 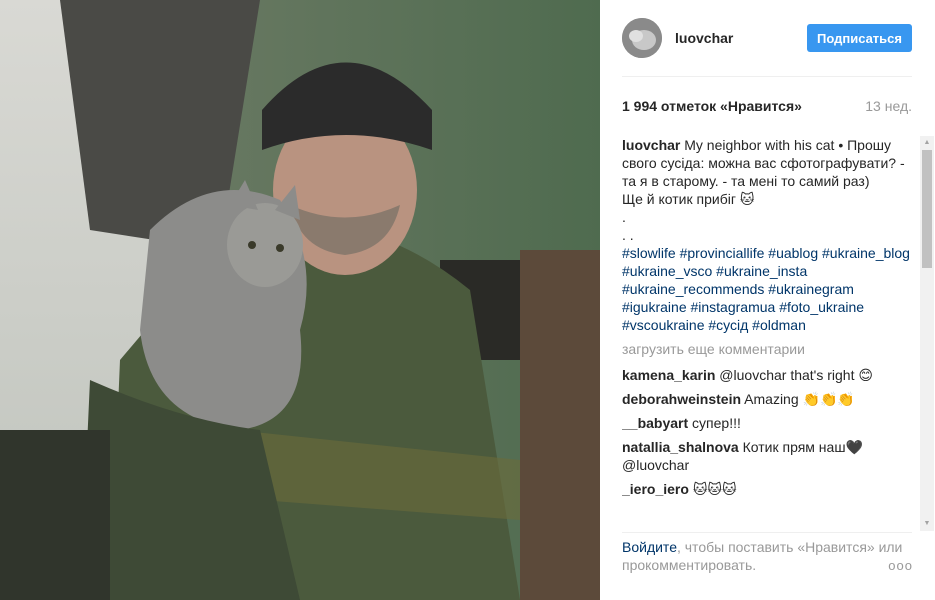 What do you see at coordinates (642, 38) in the screenshot?
I see `avatar` at bounding box center [642, 38].